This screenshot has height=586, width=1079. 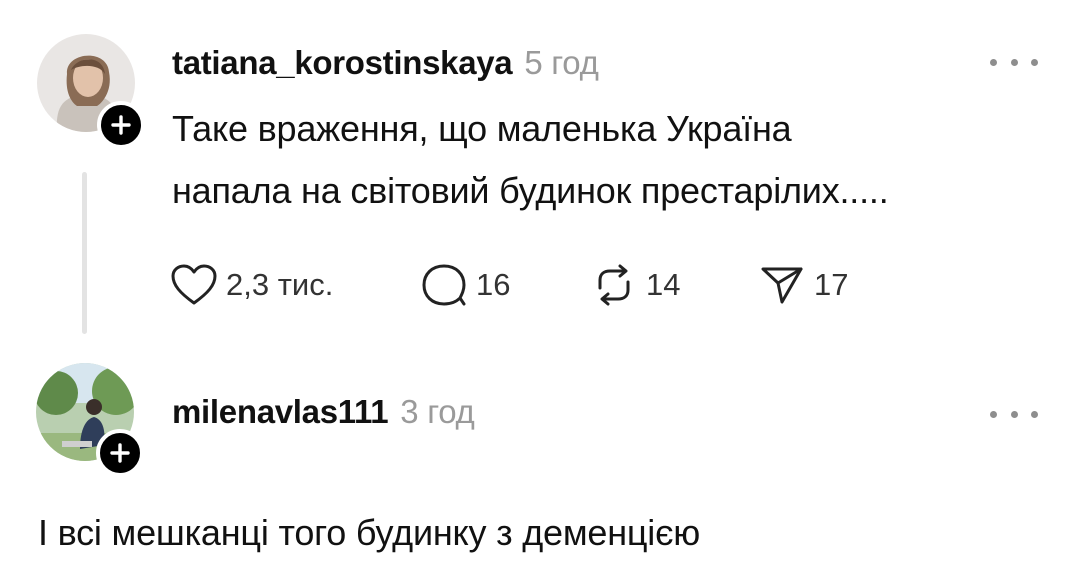 I want to click on post-header: tatiana_korostinskaya 5 год, so click(x=385, y=63).